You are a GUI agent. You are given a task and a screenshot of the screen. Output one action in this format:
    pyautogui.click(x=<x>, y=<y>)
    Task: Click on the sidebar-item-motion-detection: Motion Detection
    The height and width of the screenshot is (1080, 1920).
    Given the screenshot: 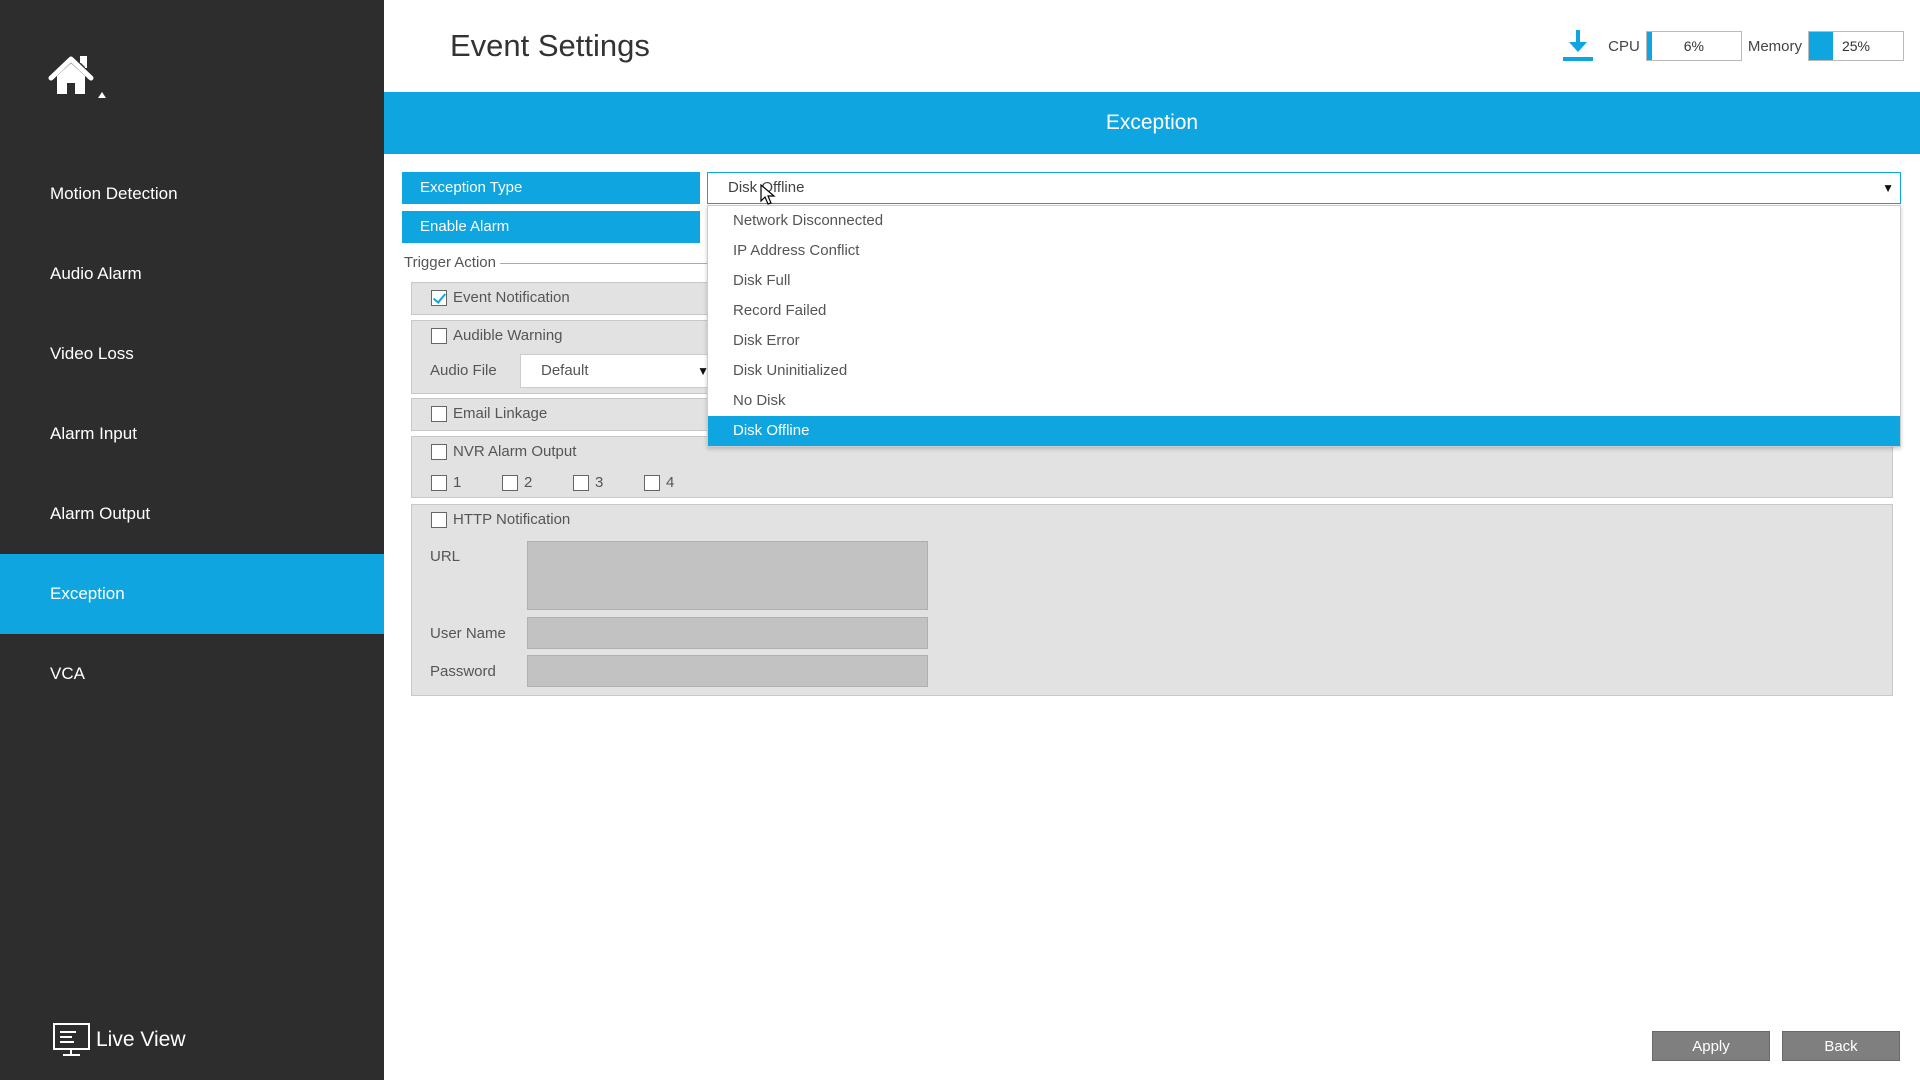 What is the action you would take?
    pyautogui.click(x=192, y=194)
    